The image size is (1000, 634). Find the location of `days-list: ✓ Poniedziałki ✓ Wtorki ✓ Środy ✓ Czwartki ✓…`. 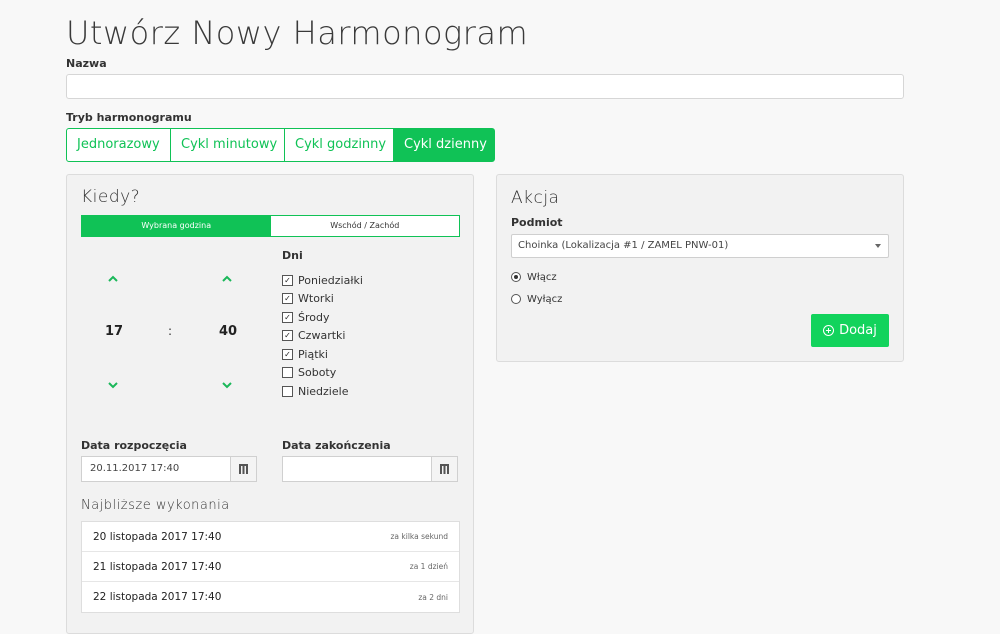

days-list: ✓ Poniedziałki ✓ Wtorki ✓ Środy ✓ Czwartki ✓… is located at coordinates (367, 336).